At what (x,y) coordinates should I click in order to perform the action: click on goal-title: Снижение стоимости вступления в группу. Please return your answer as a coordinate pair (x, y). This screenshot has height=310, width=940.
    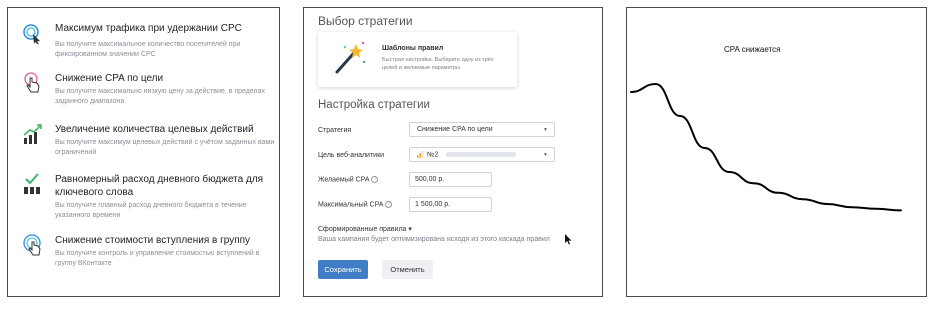
    Looking at the image, I should click on (153, 240).